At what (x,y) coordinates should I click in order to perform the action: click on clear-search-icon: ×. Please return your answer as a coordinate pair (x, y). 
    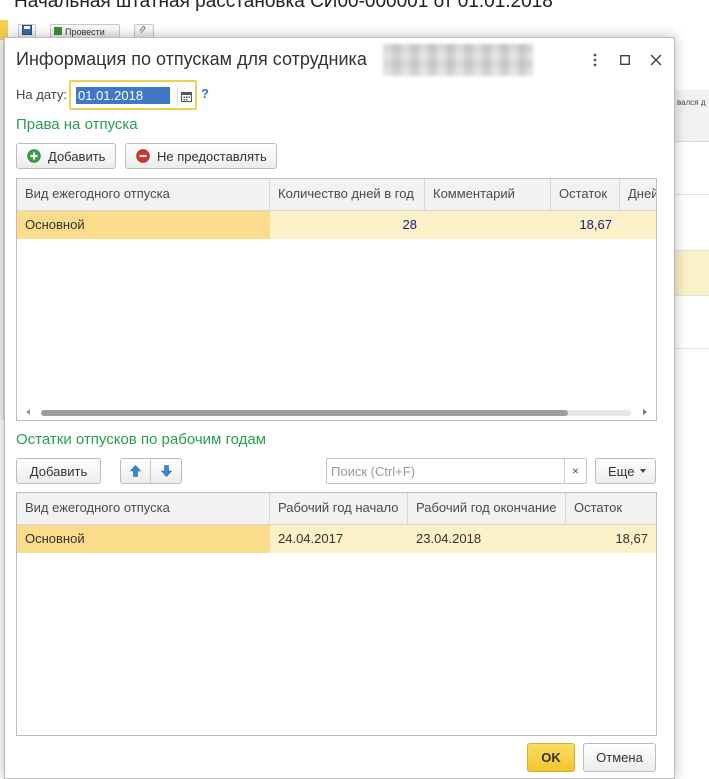
    Looking at the image, I should click on (575, 471).